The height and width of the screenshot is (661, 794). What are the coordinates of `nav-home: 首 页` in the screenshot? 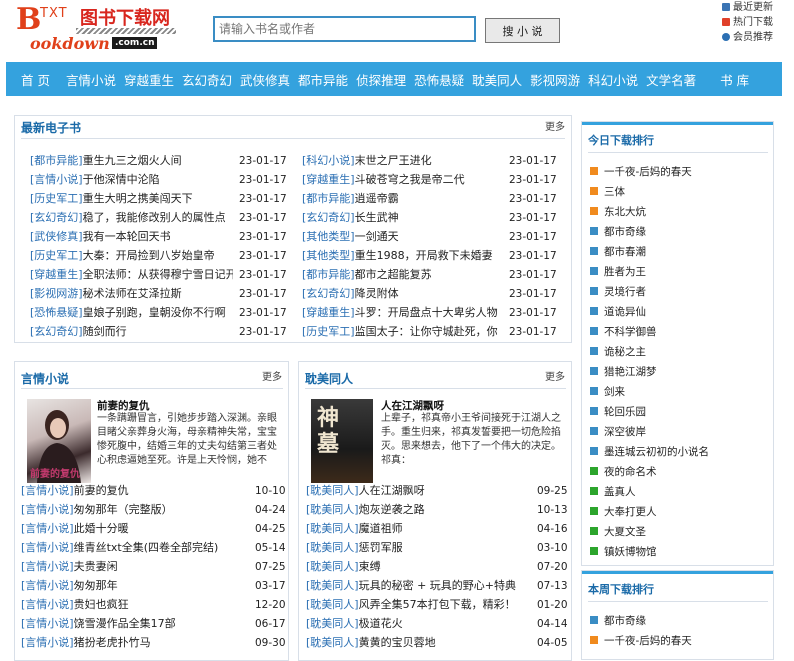 It's located at (35, 79).